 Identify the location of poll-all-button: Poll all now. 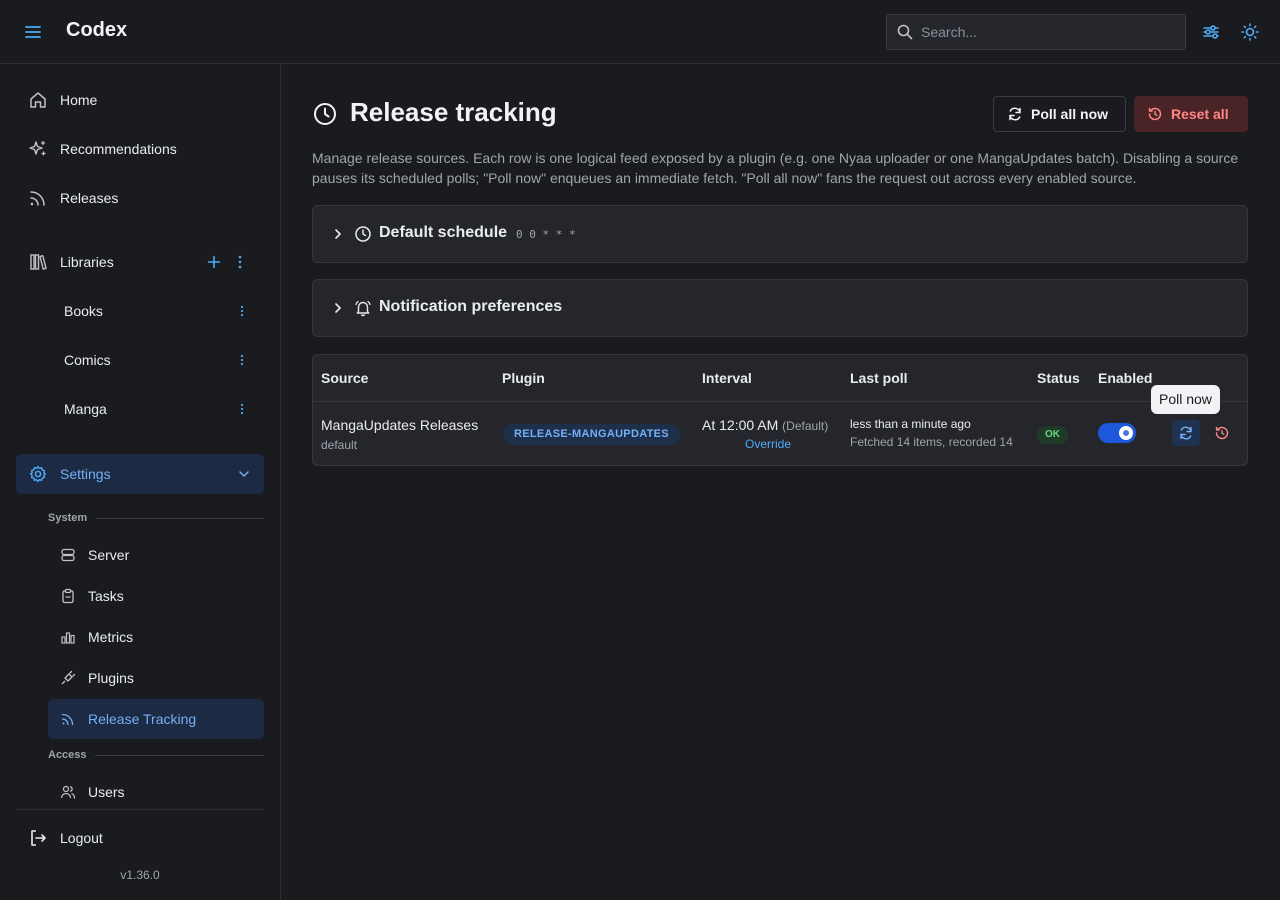
(1059, 114).